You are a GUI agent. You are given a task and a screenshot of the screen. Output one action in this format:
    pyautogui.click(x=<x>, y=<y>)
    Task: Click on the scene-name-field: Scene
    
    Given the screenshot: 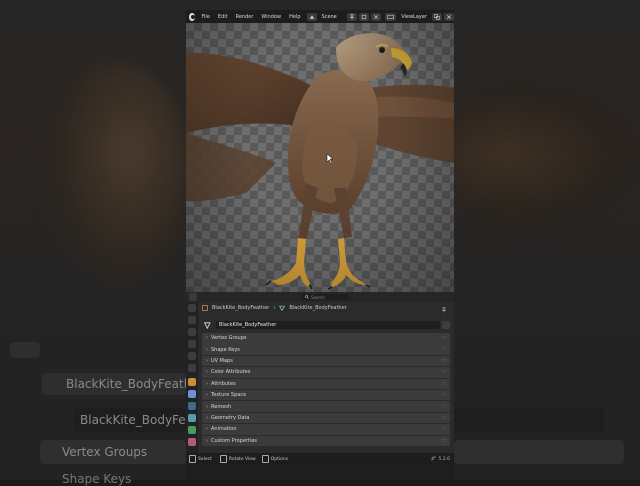 What is the action you would take?
    pyautogui.click(x=332, y=16)
    